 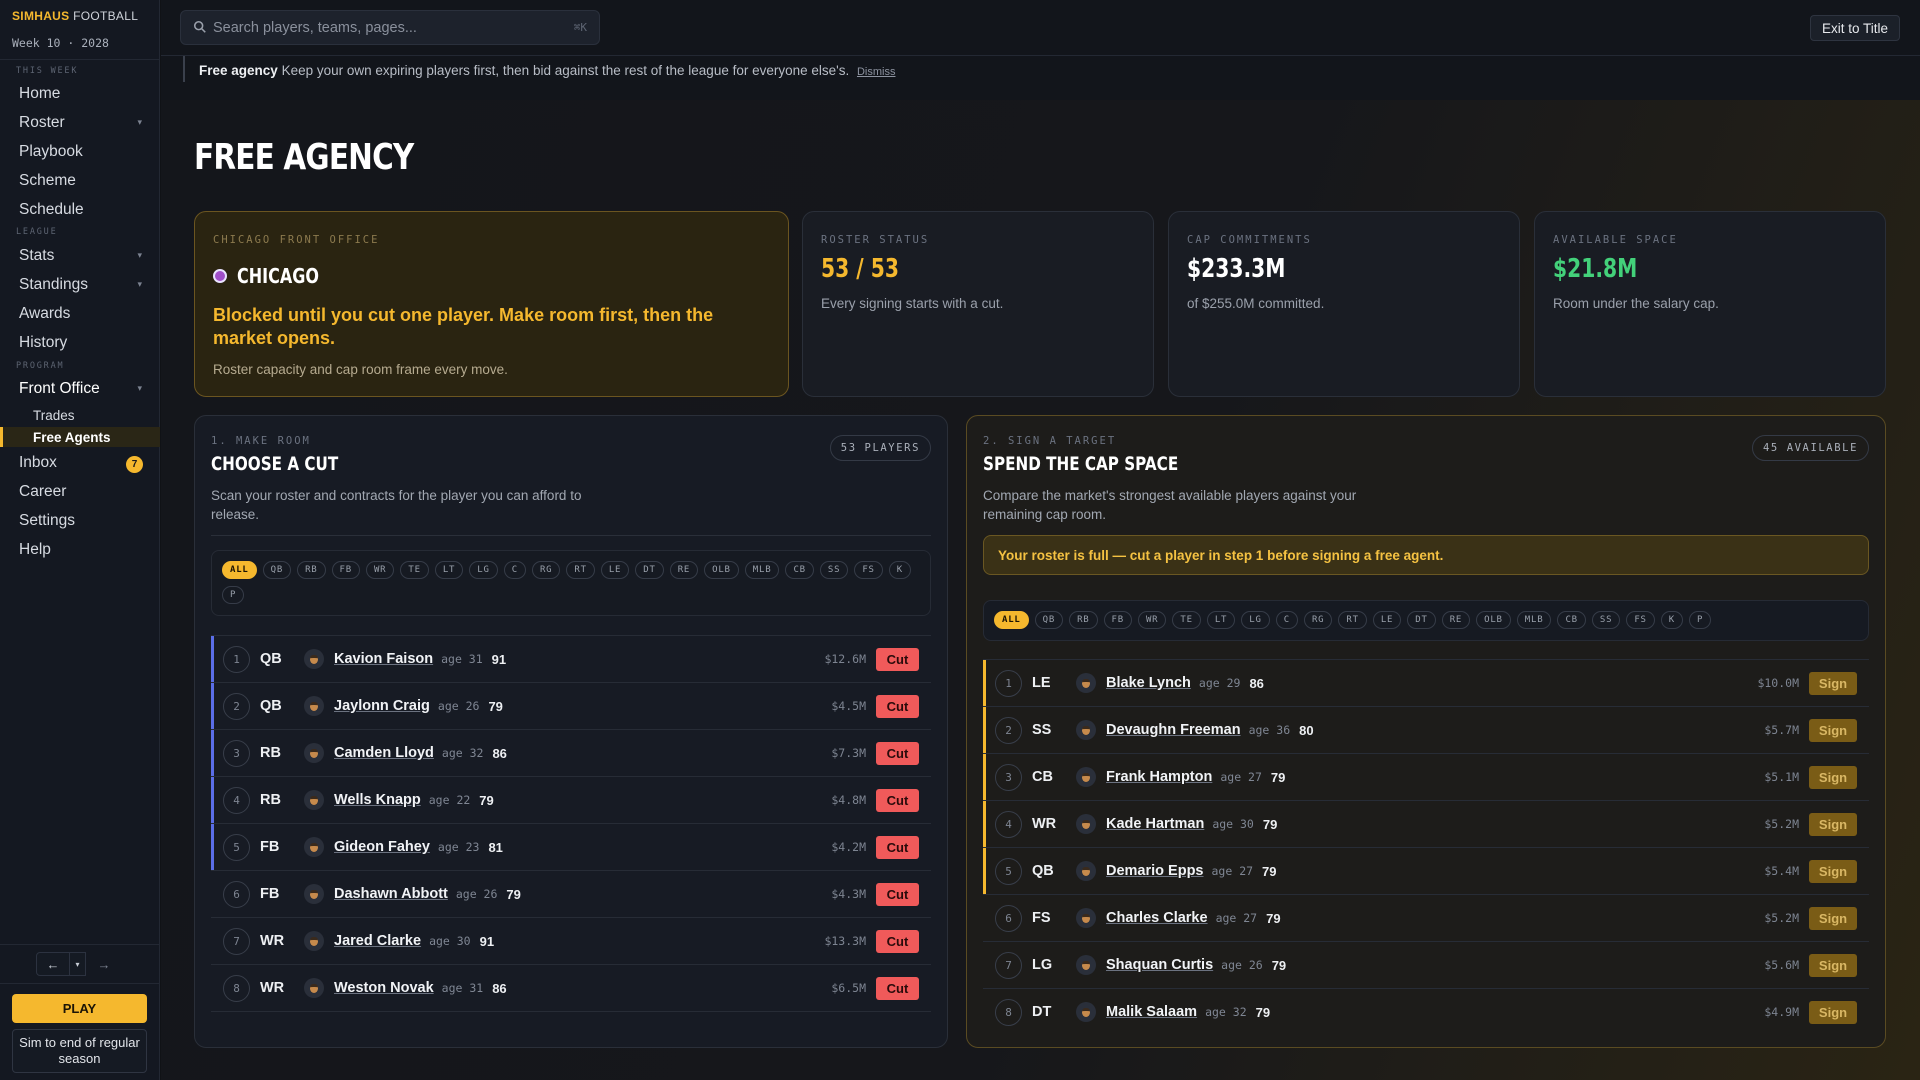 I want to click on sidebar-item-settings: Settings, so click(x=80, y=521).